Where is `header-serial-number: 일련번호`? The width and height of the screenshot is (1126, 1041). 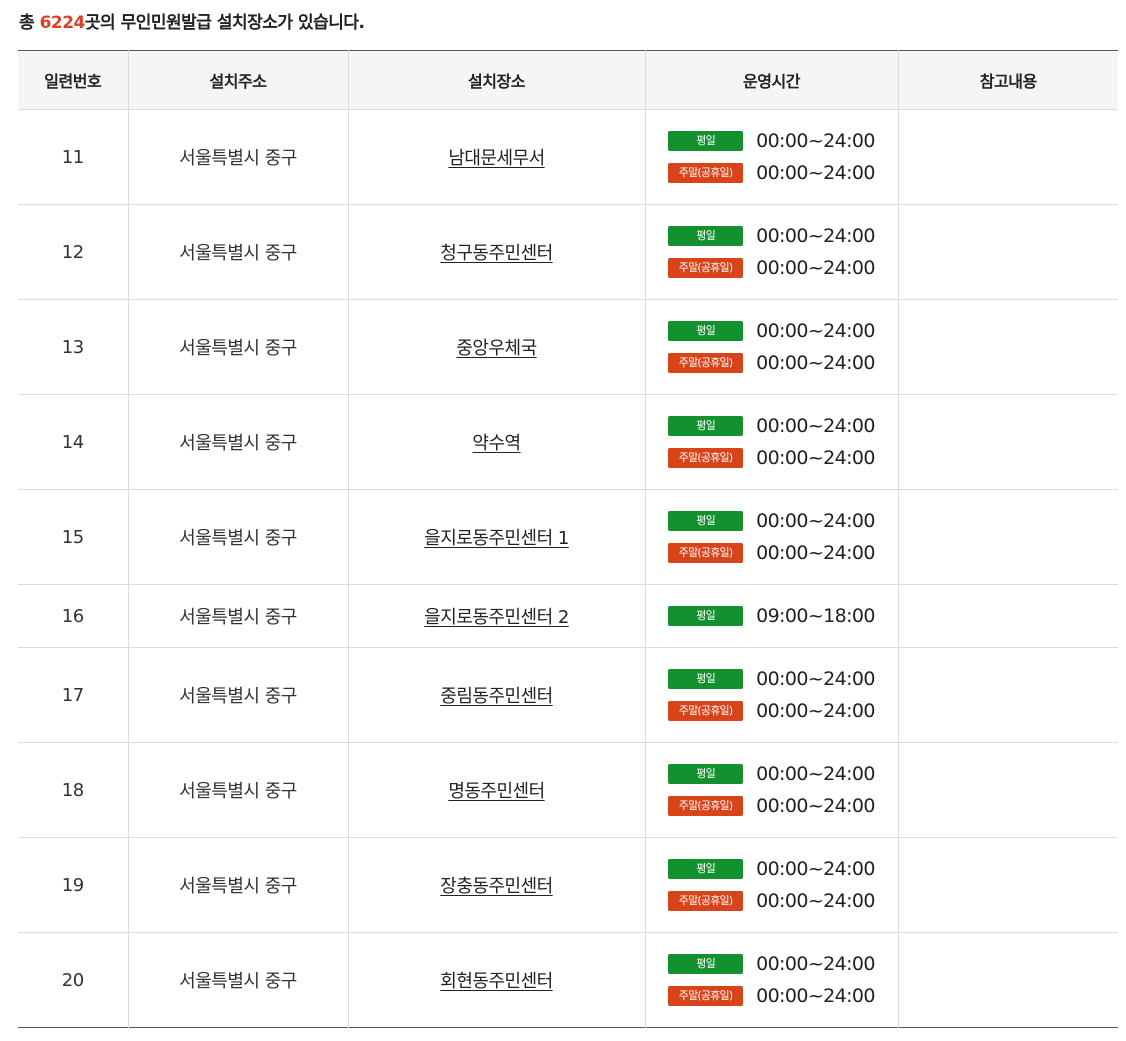
header-serial-number: 일련번호 is located at coordinates (73, 80).